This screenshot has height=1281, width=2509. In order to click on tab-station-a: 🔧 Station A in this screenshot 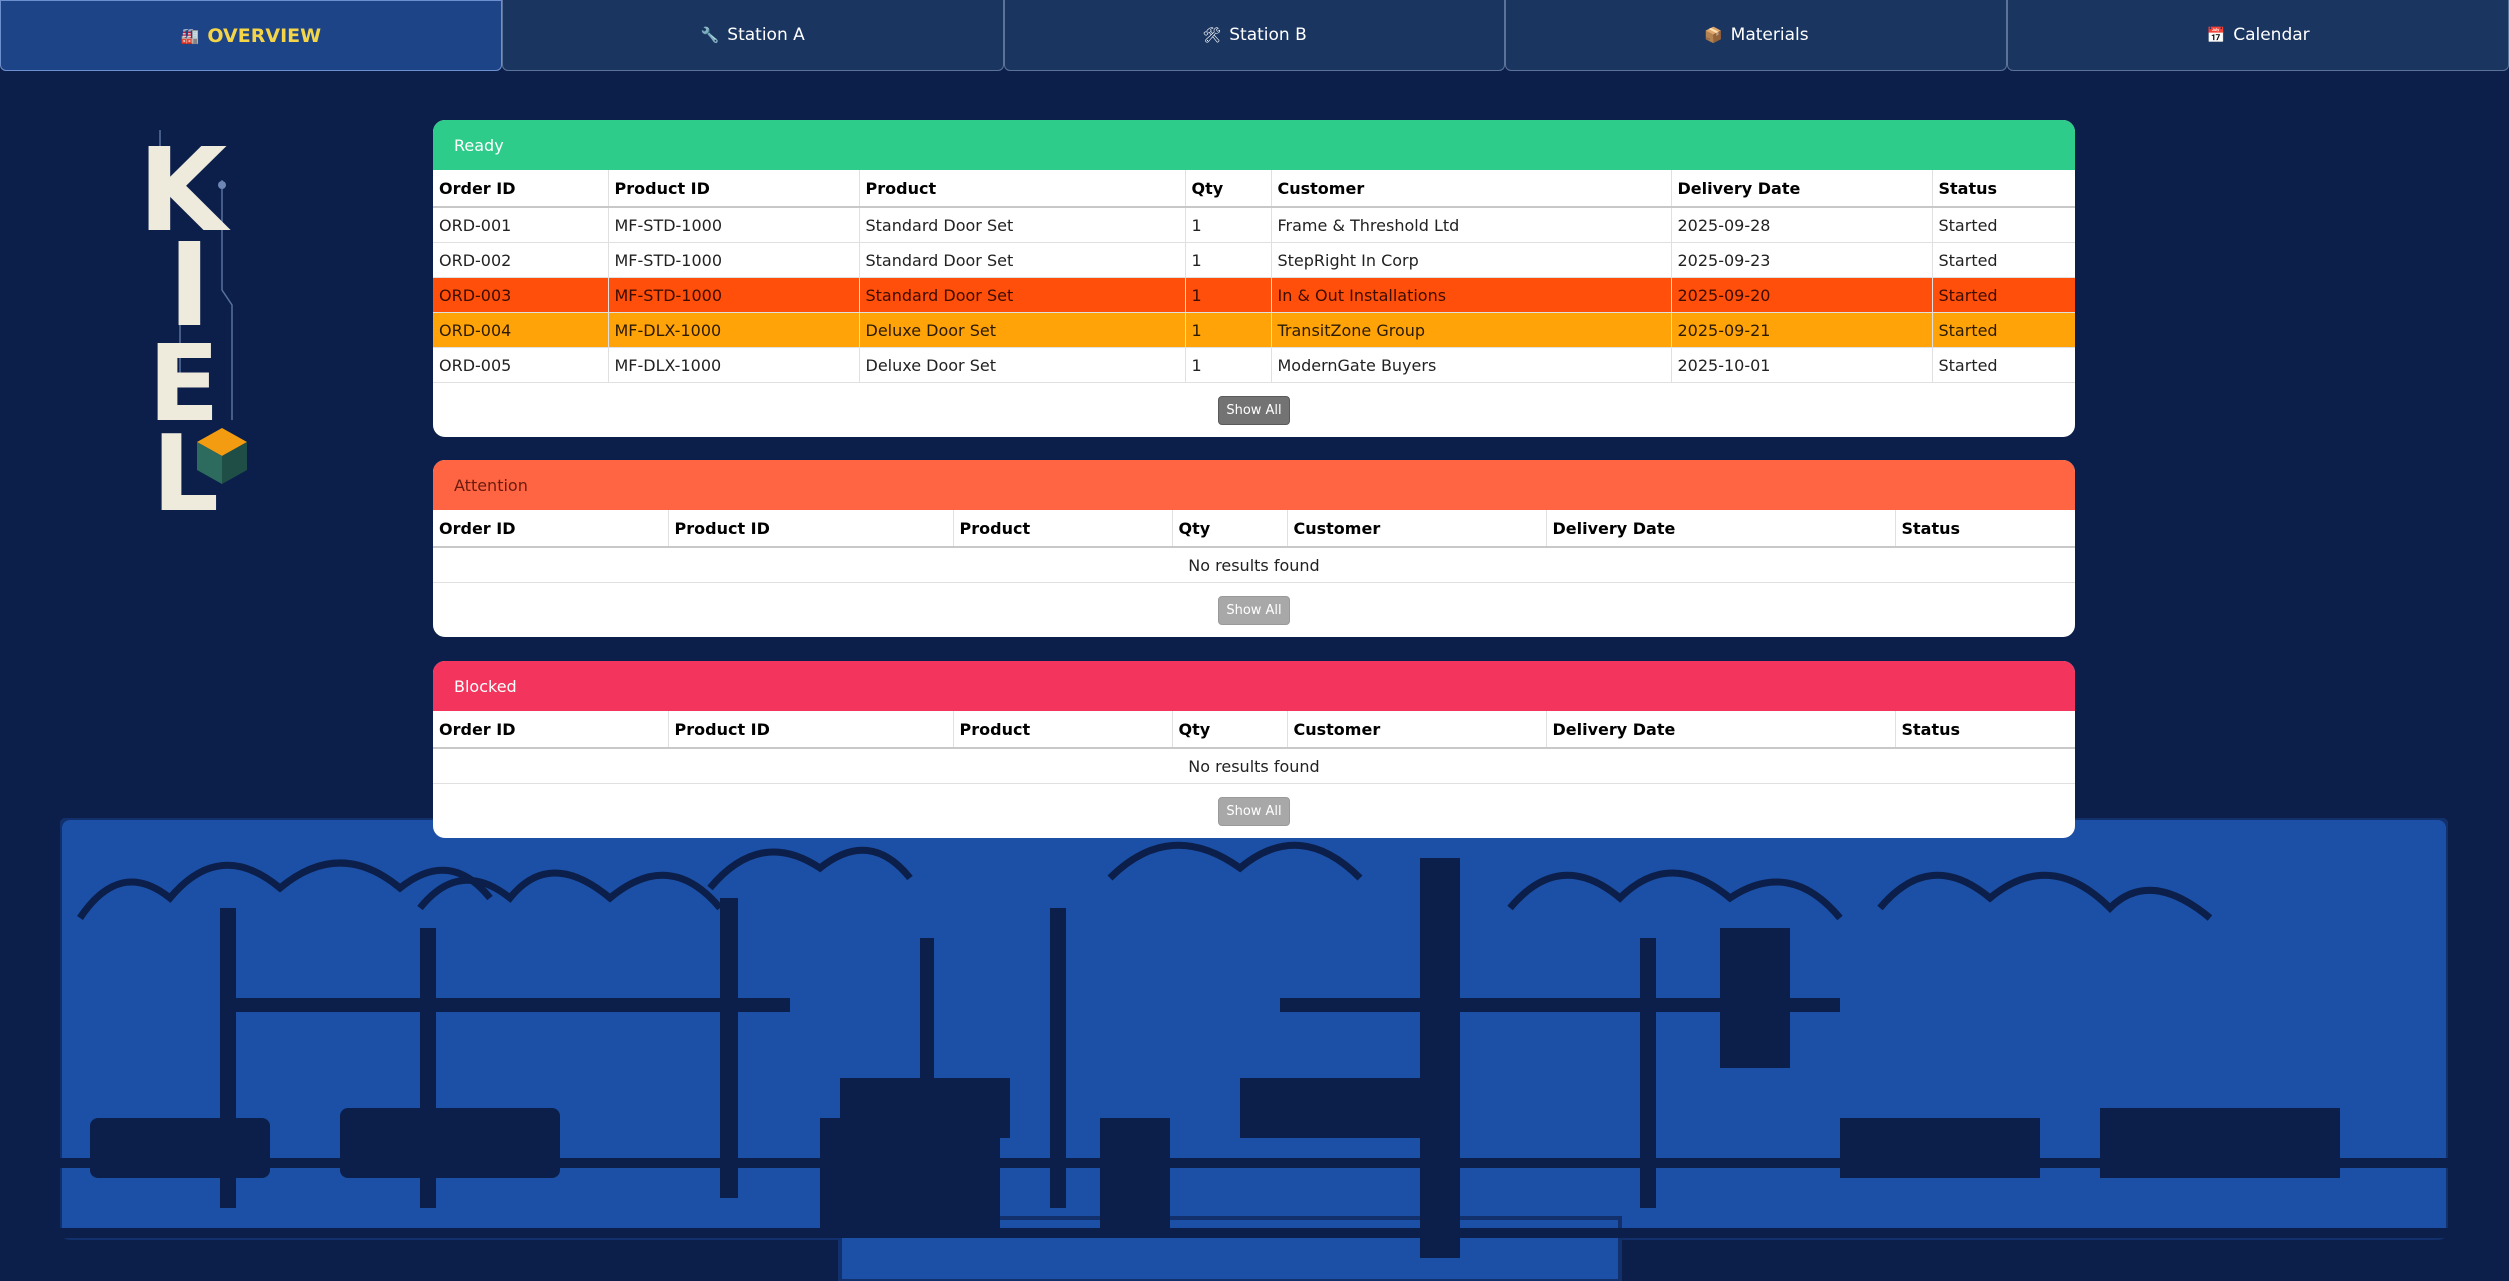, I will do `click(752, 35)`.